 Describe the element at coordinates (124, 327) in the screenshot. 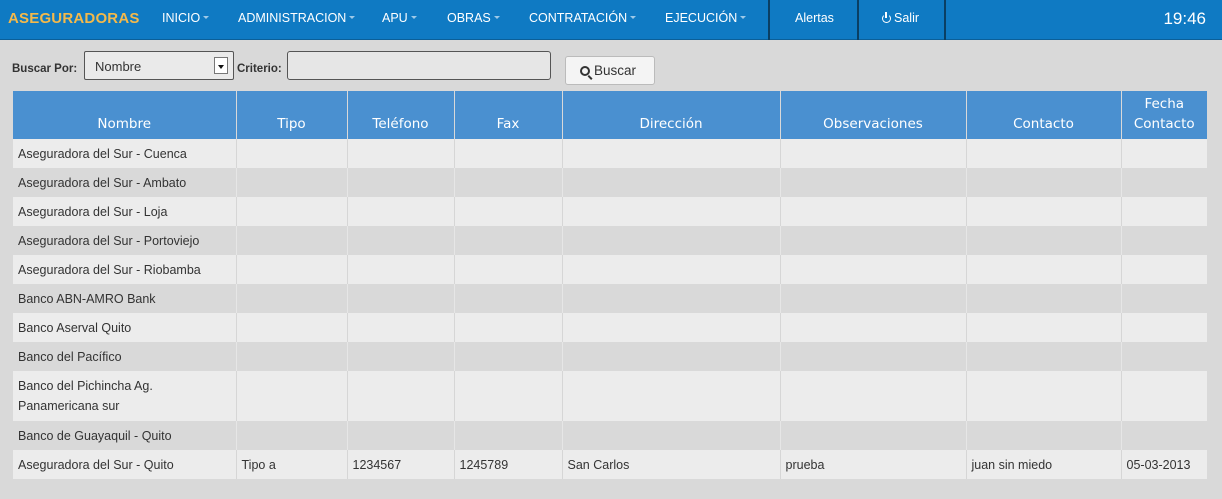

I see `cell-nombre: Banco Aserval Quito` at that location.